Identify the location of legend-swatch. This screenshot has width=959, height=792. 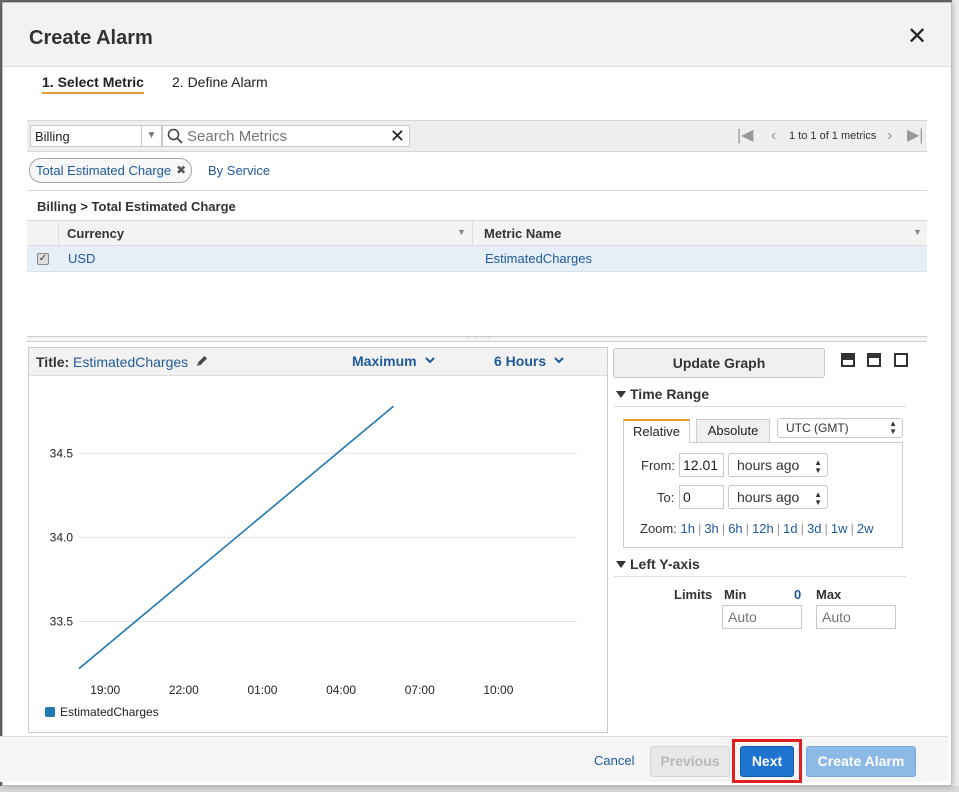
(50, 712).